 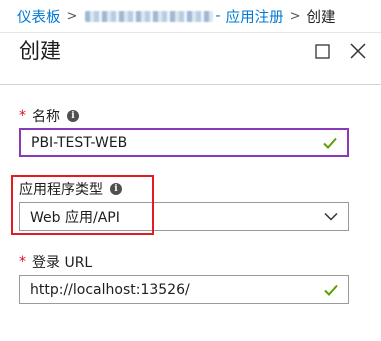 I want to click on header-divider, so click(x=190, y=84).